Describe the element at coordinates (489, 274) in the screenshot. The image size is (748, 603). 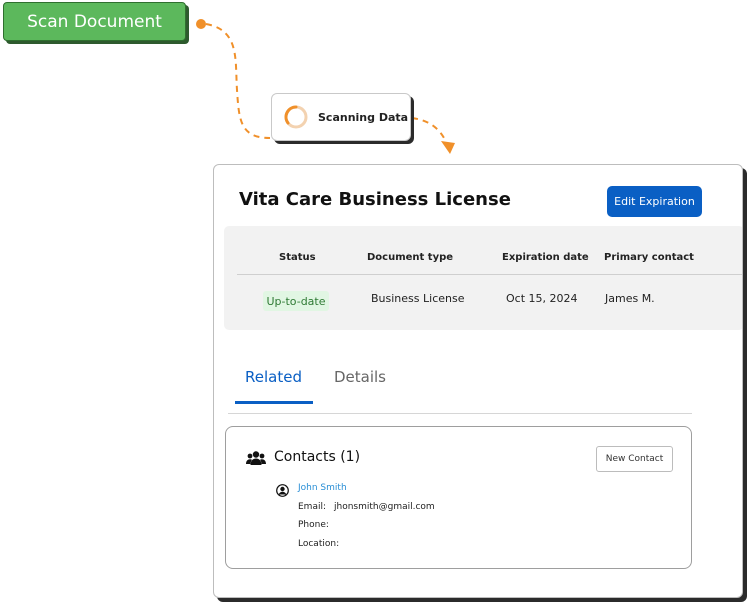
I see `divider` at that location.